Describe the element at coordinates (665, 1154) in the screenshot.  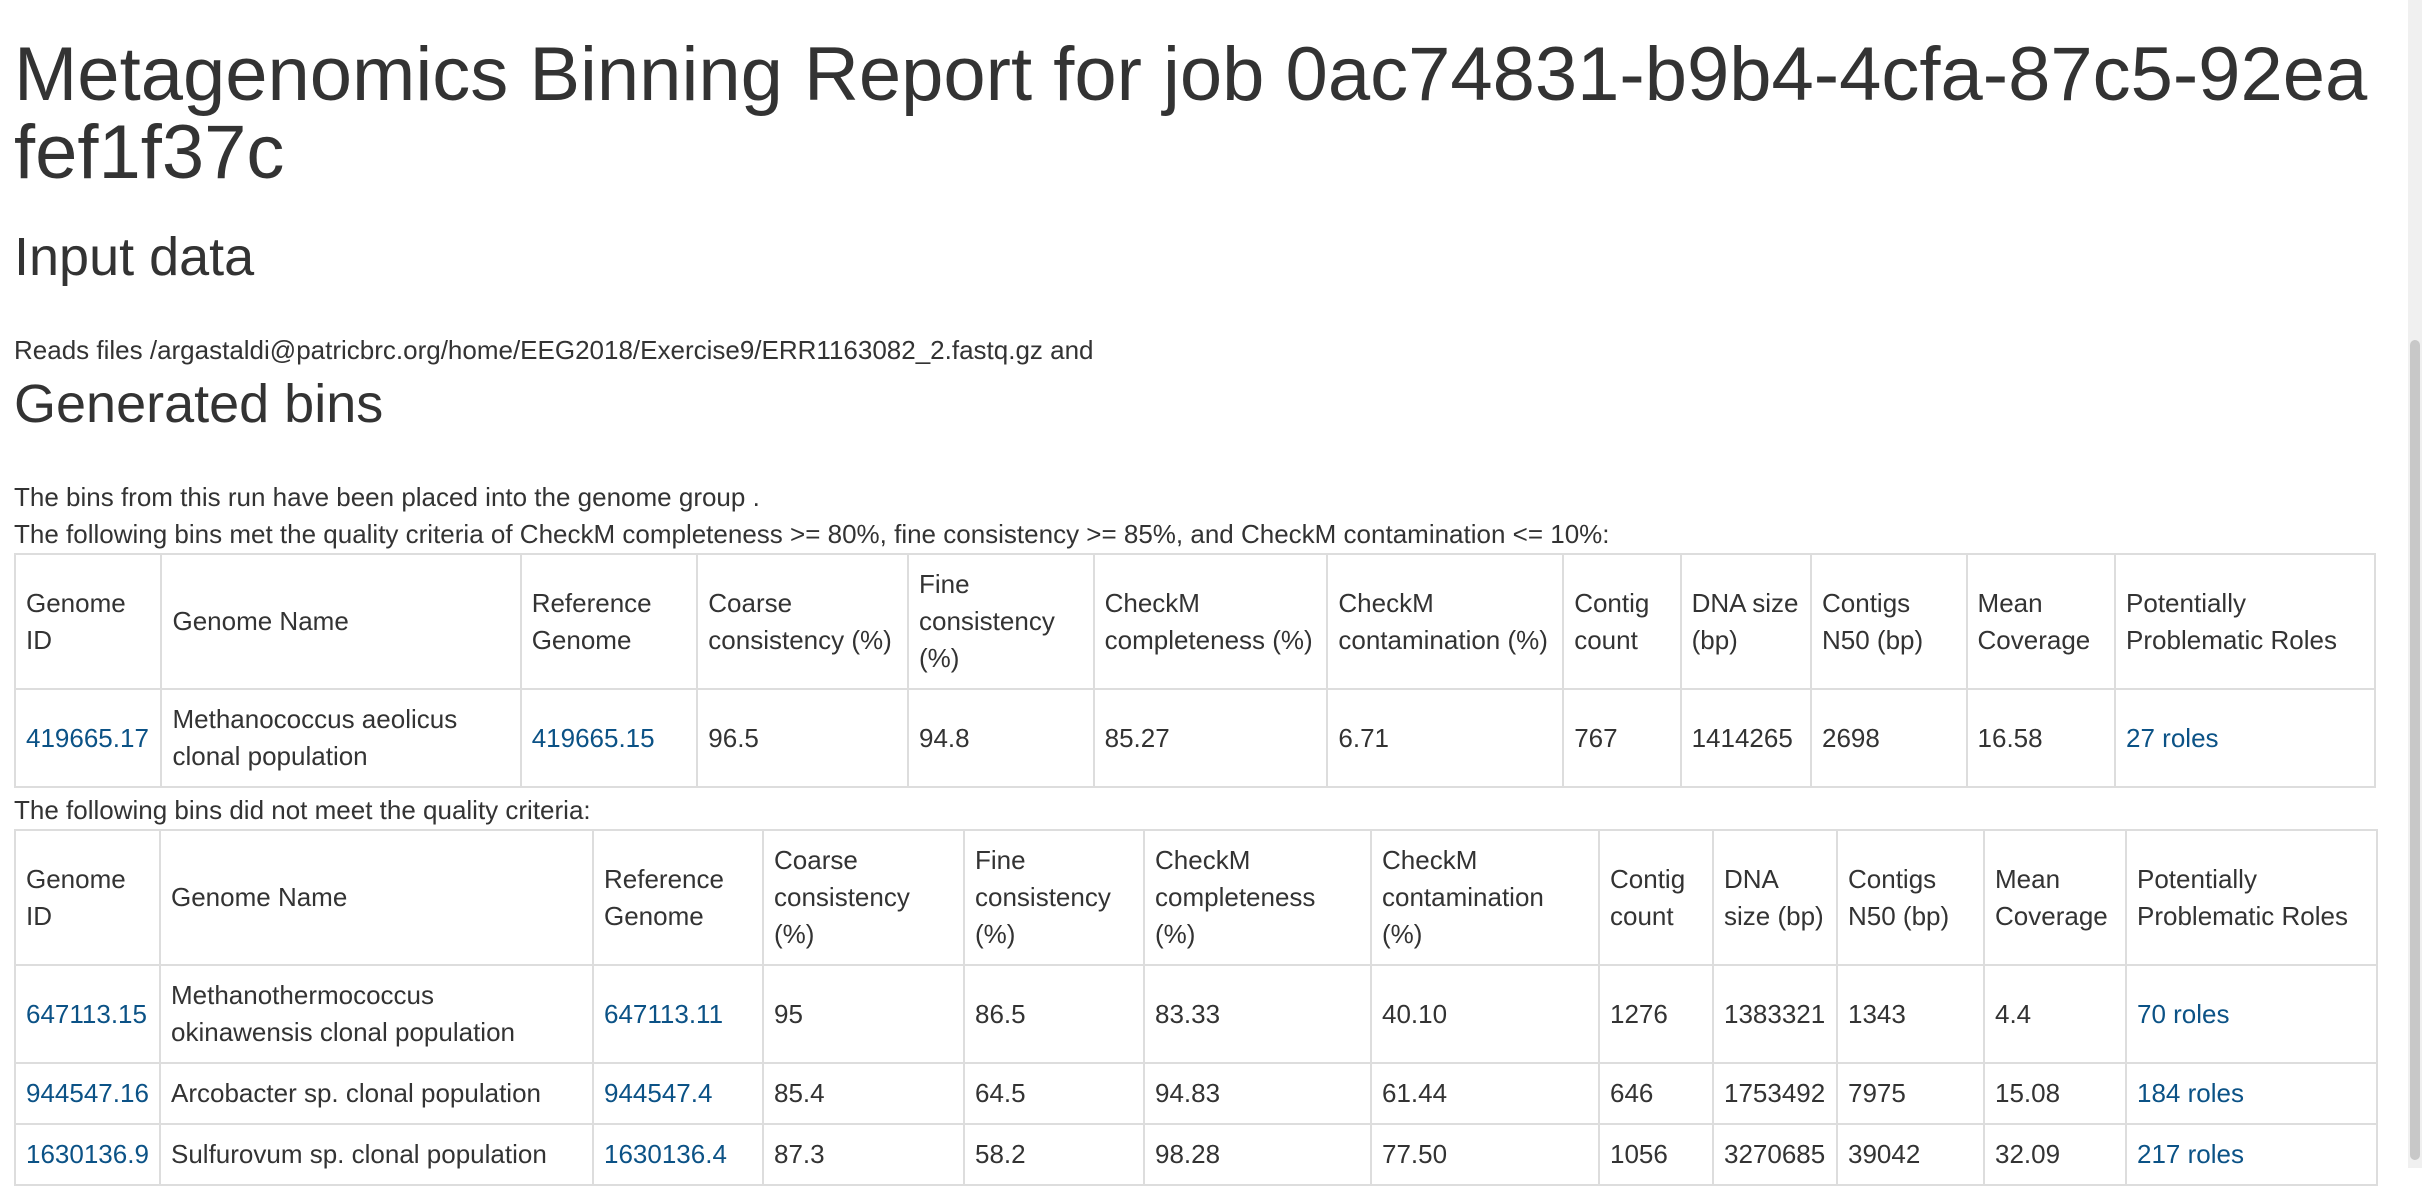
I see `reference-genome-link: 1630136.4` at that location.